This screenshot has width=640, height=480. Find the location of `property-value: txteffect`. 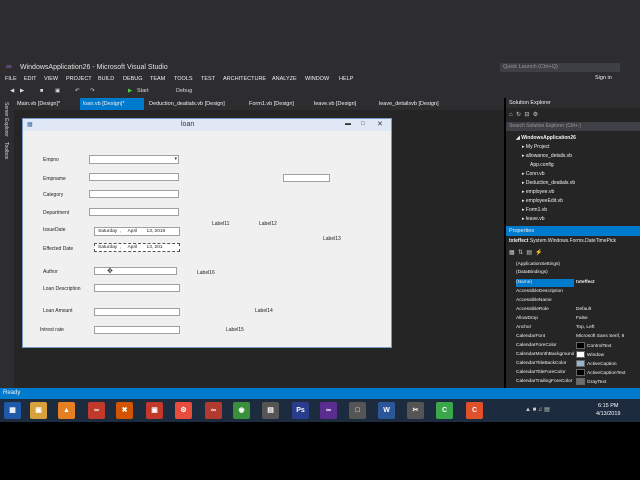

property-value: txteffect is located at coordinates (605, 283).